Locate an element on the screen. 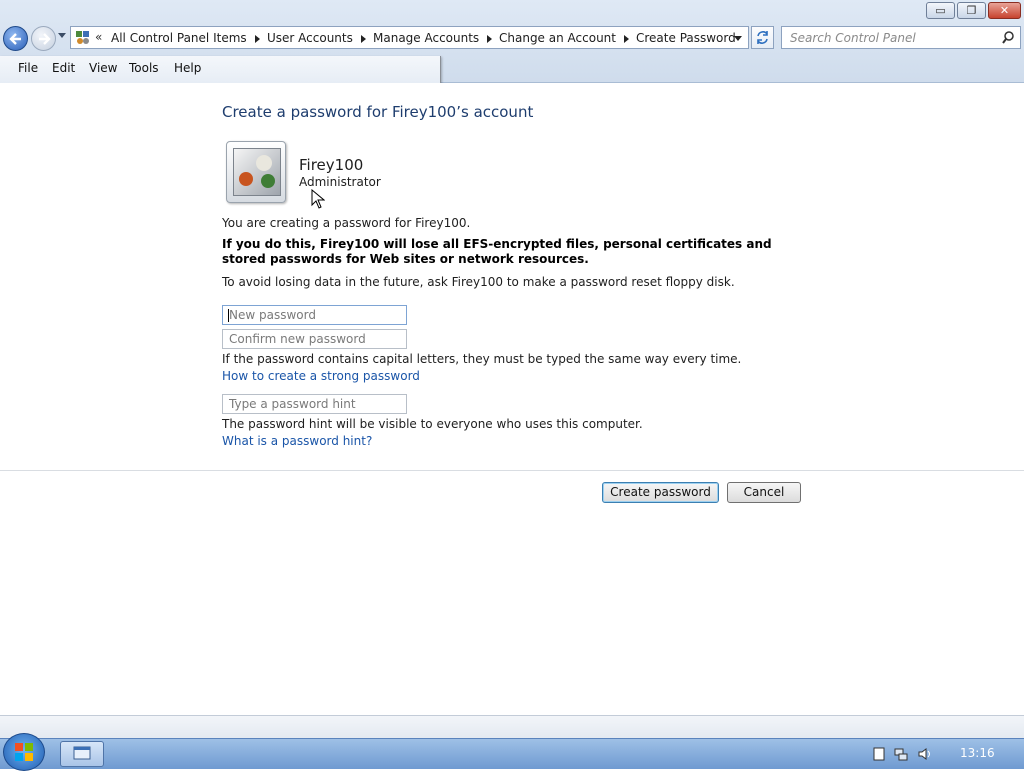 This screenshot has height=773, width=1024. user-avatar is located at coordinates (256, 172).